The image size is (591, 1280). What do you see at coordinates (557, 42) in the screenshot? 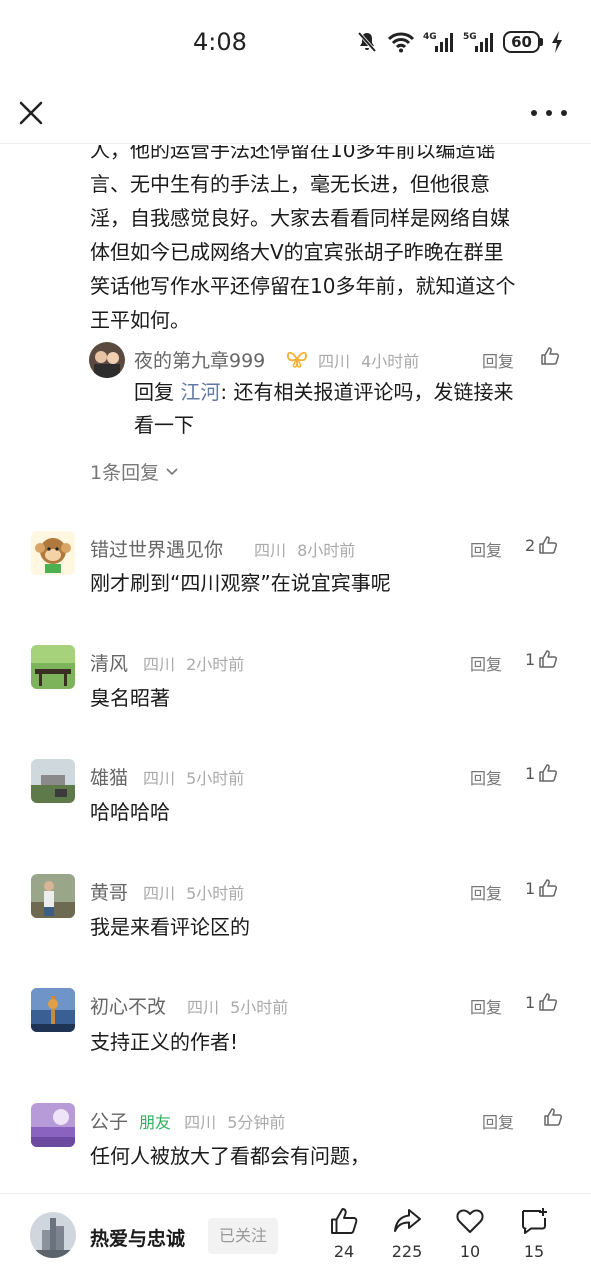
I see `charging-bolt-icon` at bounding box center [557, 42].